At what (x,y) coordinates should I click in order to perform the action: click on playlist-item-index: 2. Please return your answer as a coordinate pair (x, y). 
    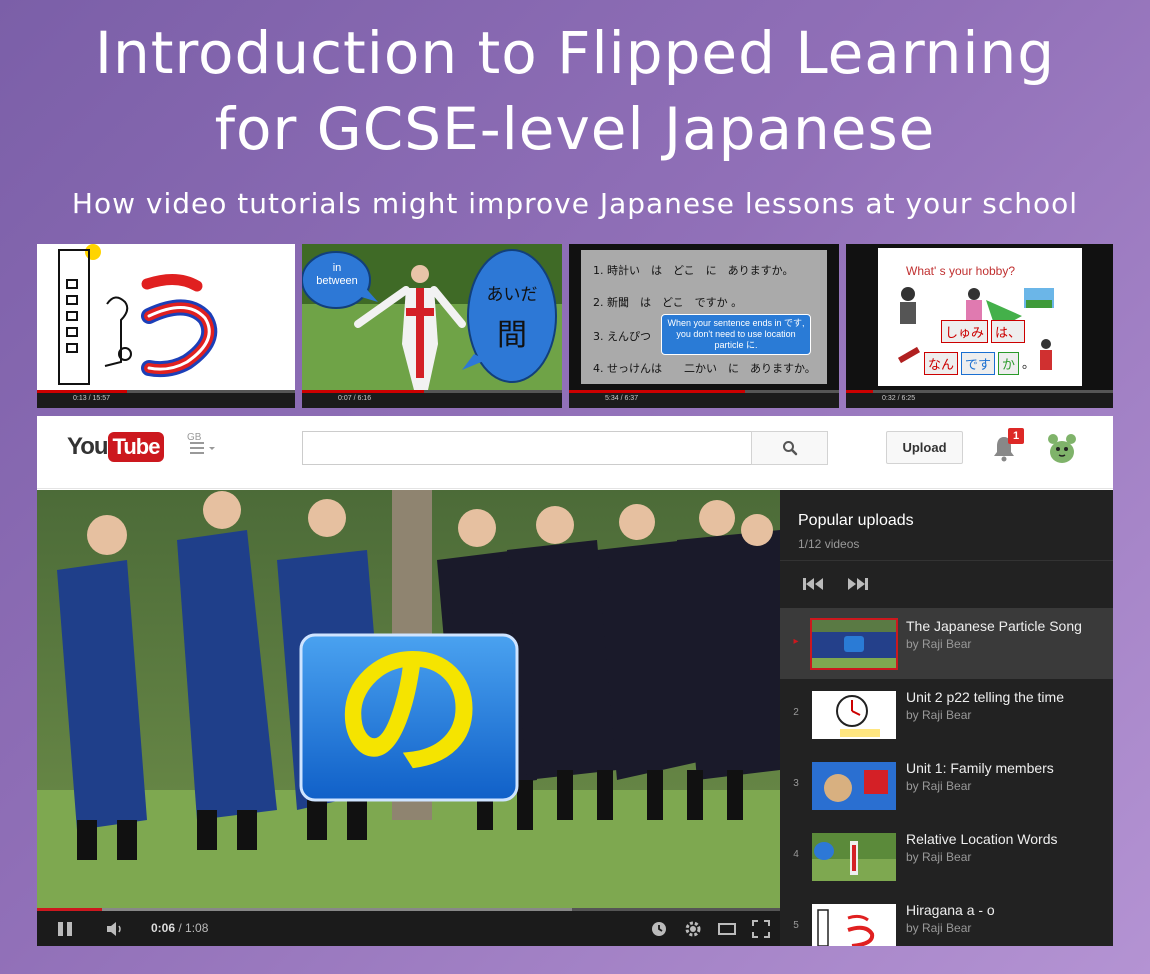
    Looking at the image, I should click on (796, 712).